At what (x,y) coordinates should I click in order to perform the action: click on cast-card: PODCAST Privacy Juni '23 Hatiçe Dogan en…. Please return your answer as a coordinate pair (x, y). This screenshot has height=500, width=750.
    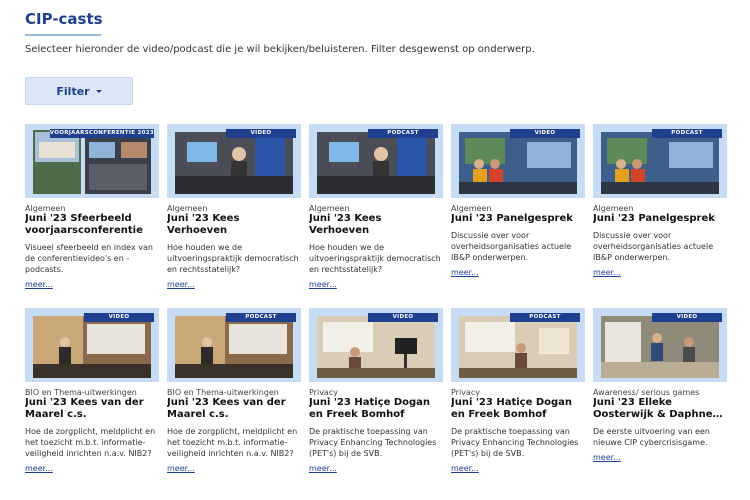
    Looking at the image, I should click on (518, 390).